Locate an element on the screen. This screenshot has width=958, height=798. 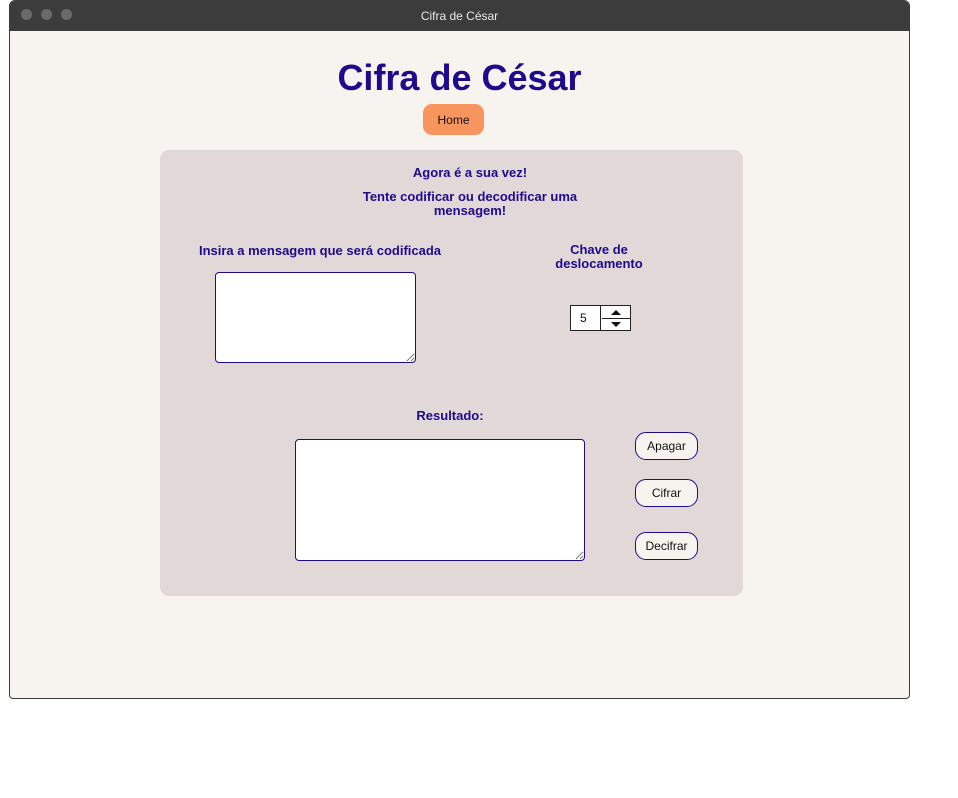
arrow-up-icon is located at coordinates (616, 312).